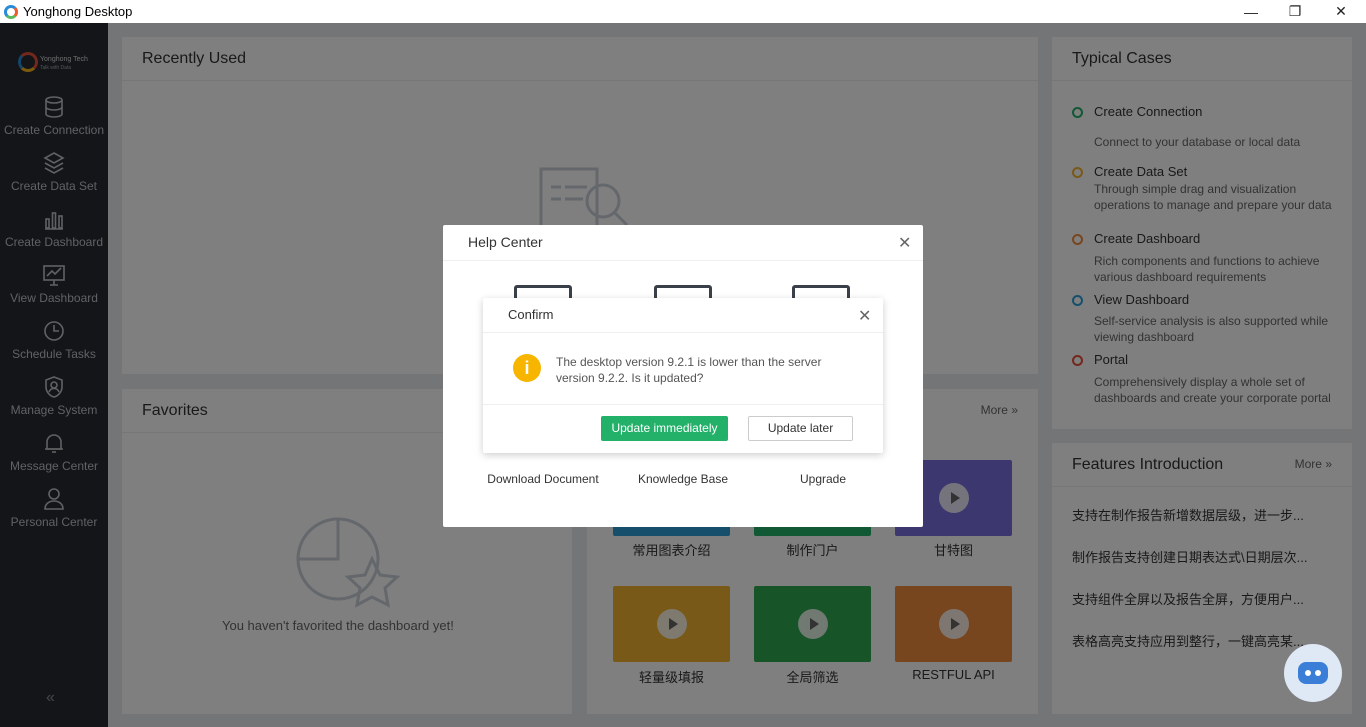 This screenshot has height=727, width=1366. What do you see at coordinates (543, 479) in the screenshot?
I see `help-download-document: Download Document` at bounding box center [543, 479].